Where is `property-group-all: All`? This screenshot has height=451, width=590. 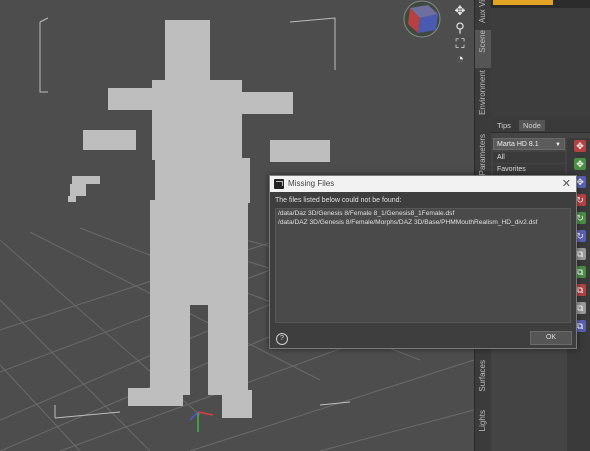 property-group-all: All is located at coordinates (529, 157).